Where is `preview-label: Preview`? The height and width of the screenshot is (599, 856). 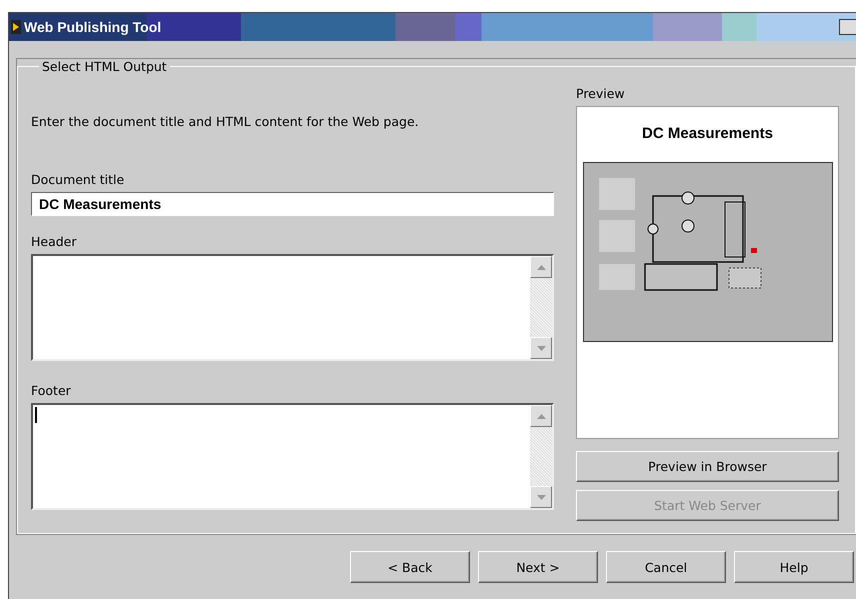 preview-label: Preview is located at coordinates (601, 93).